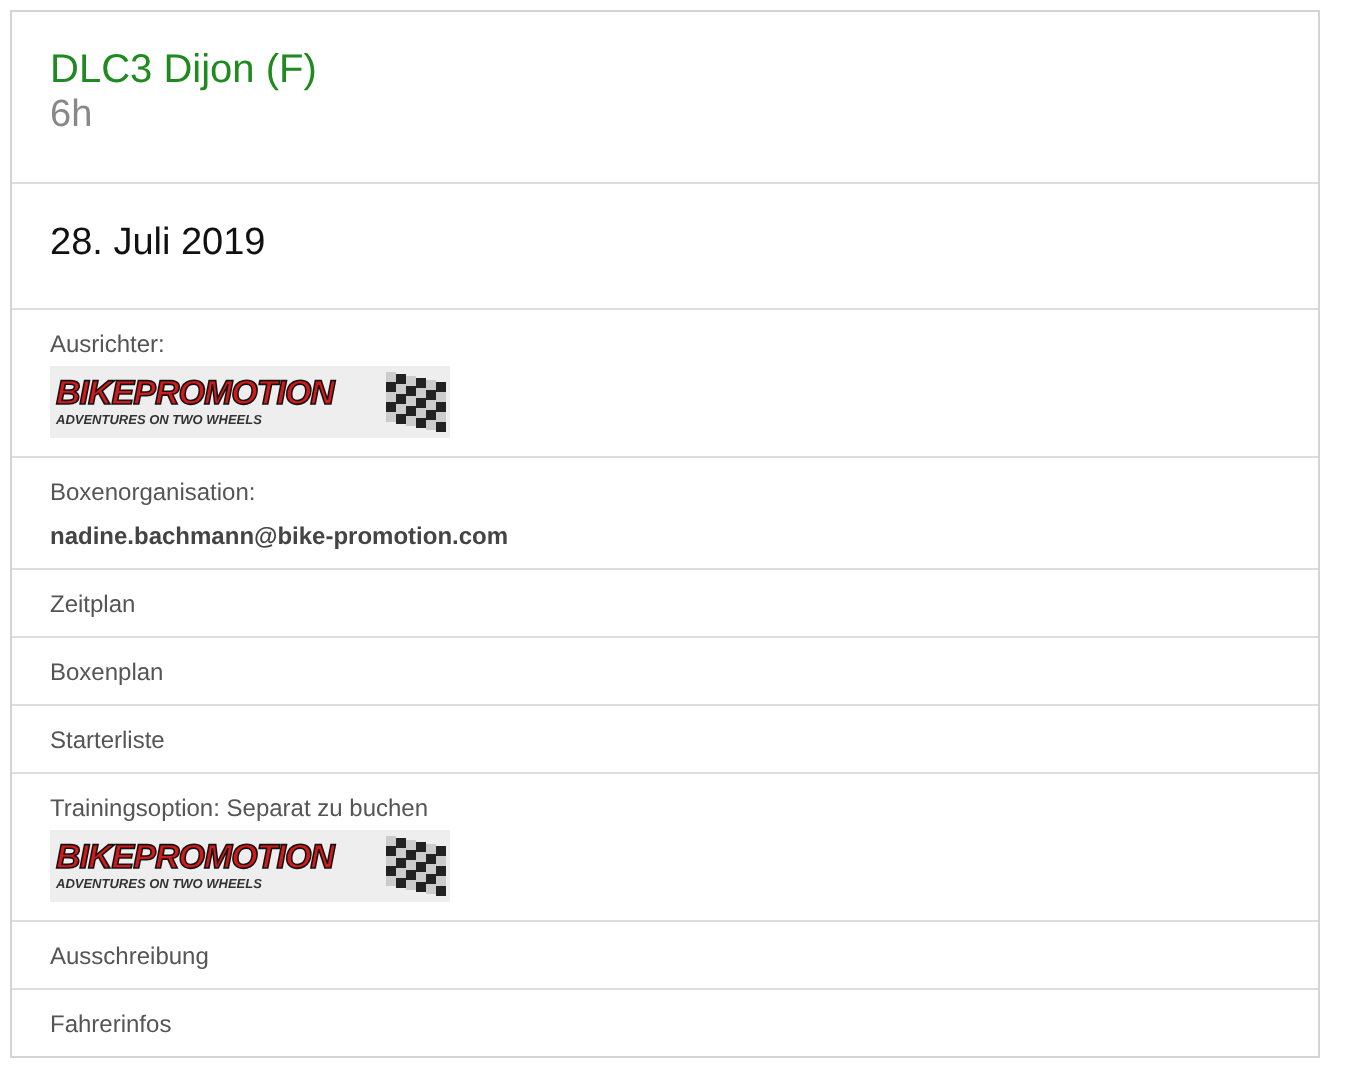 This screenshot has width=1348, height=1076. I want to click on row-label: Boxenorganisation:, so click(153, 492).